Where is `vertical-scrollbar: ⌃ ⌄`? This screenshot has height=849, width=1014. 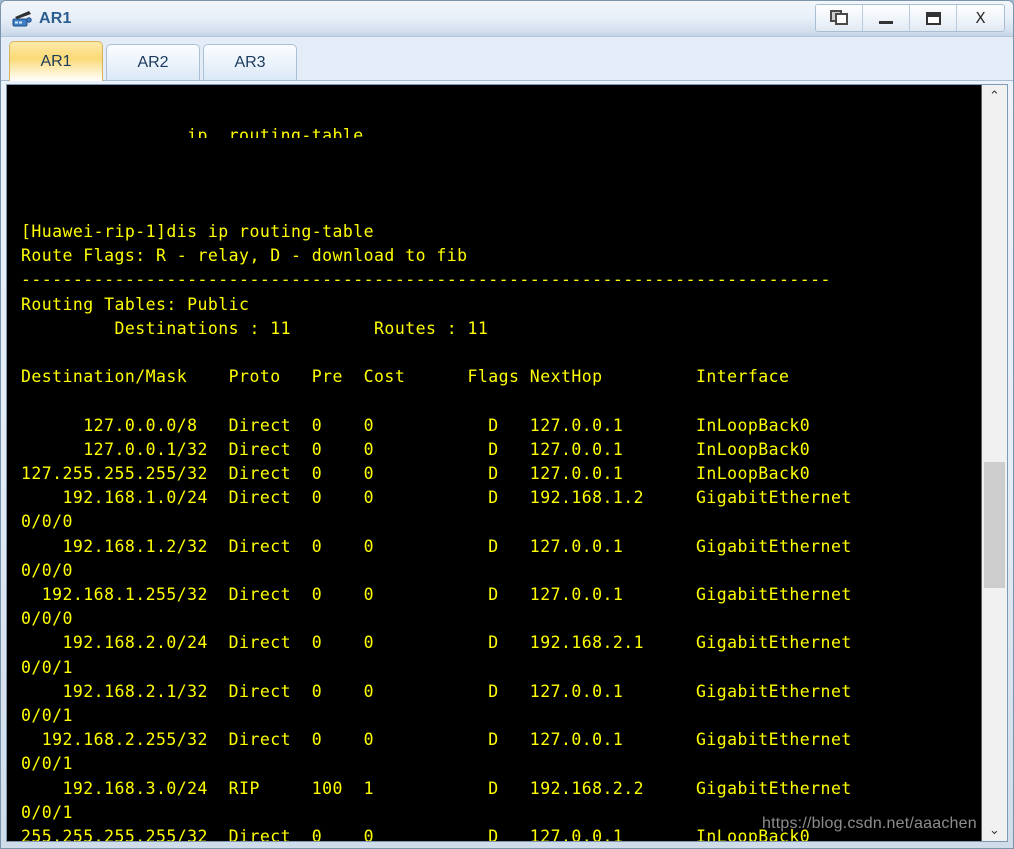 vertical-scrollbar: ⌃ ⌄ is located at coordinates (994, 463).